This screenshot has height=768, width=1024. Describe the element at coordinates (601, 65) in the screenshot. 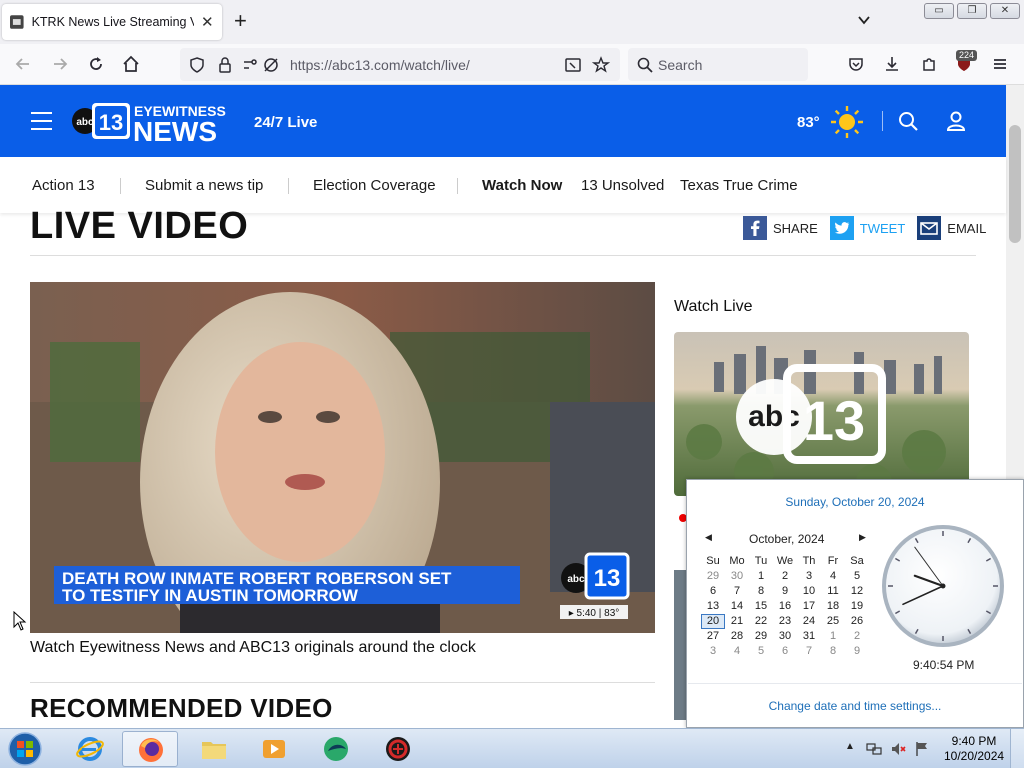

I see `bookmark-star-icon` at that location.